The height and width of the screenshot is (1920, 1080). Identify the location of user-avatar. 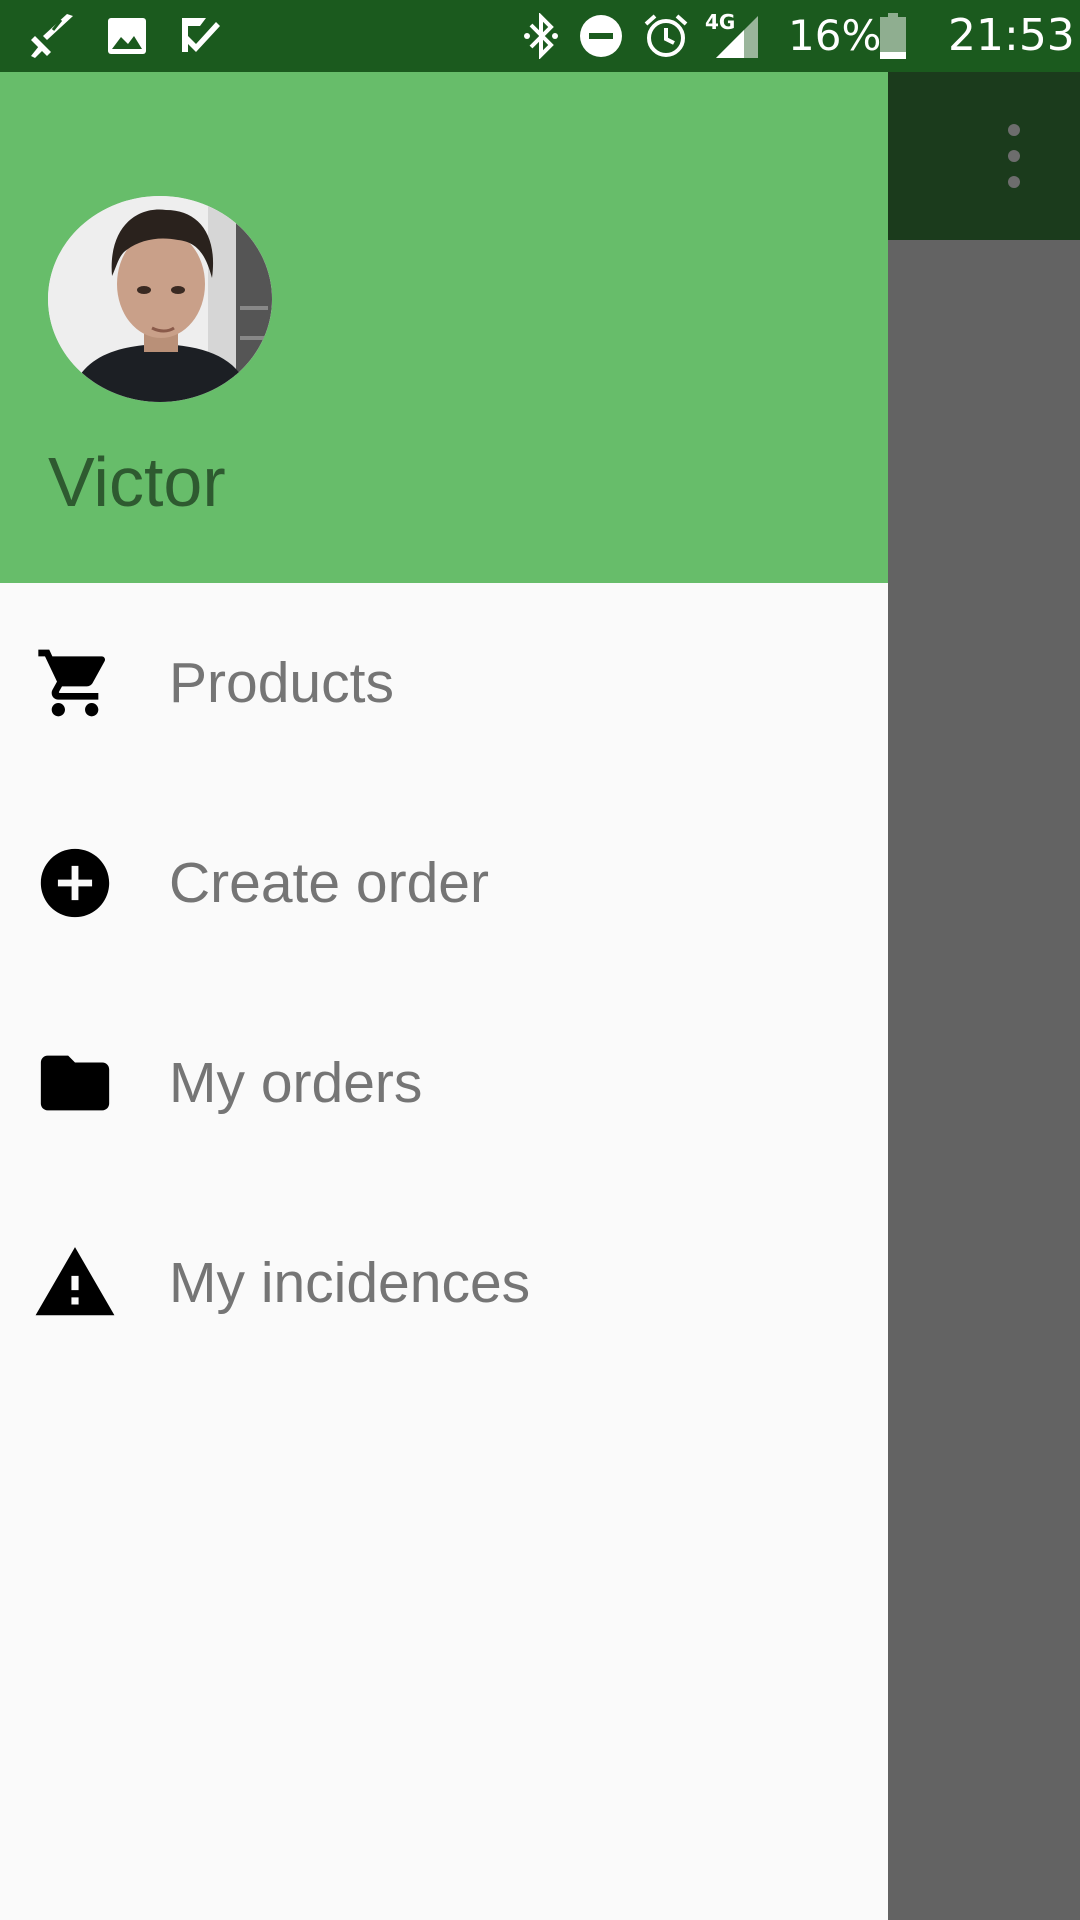
(160, 299).